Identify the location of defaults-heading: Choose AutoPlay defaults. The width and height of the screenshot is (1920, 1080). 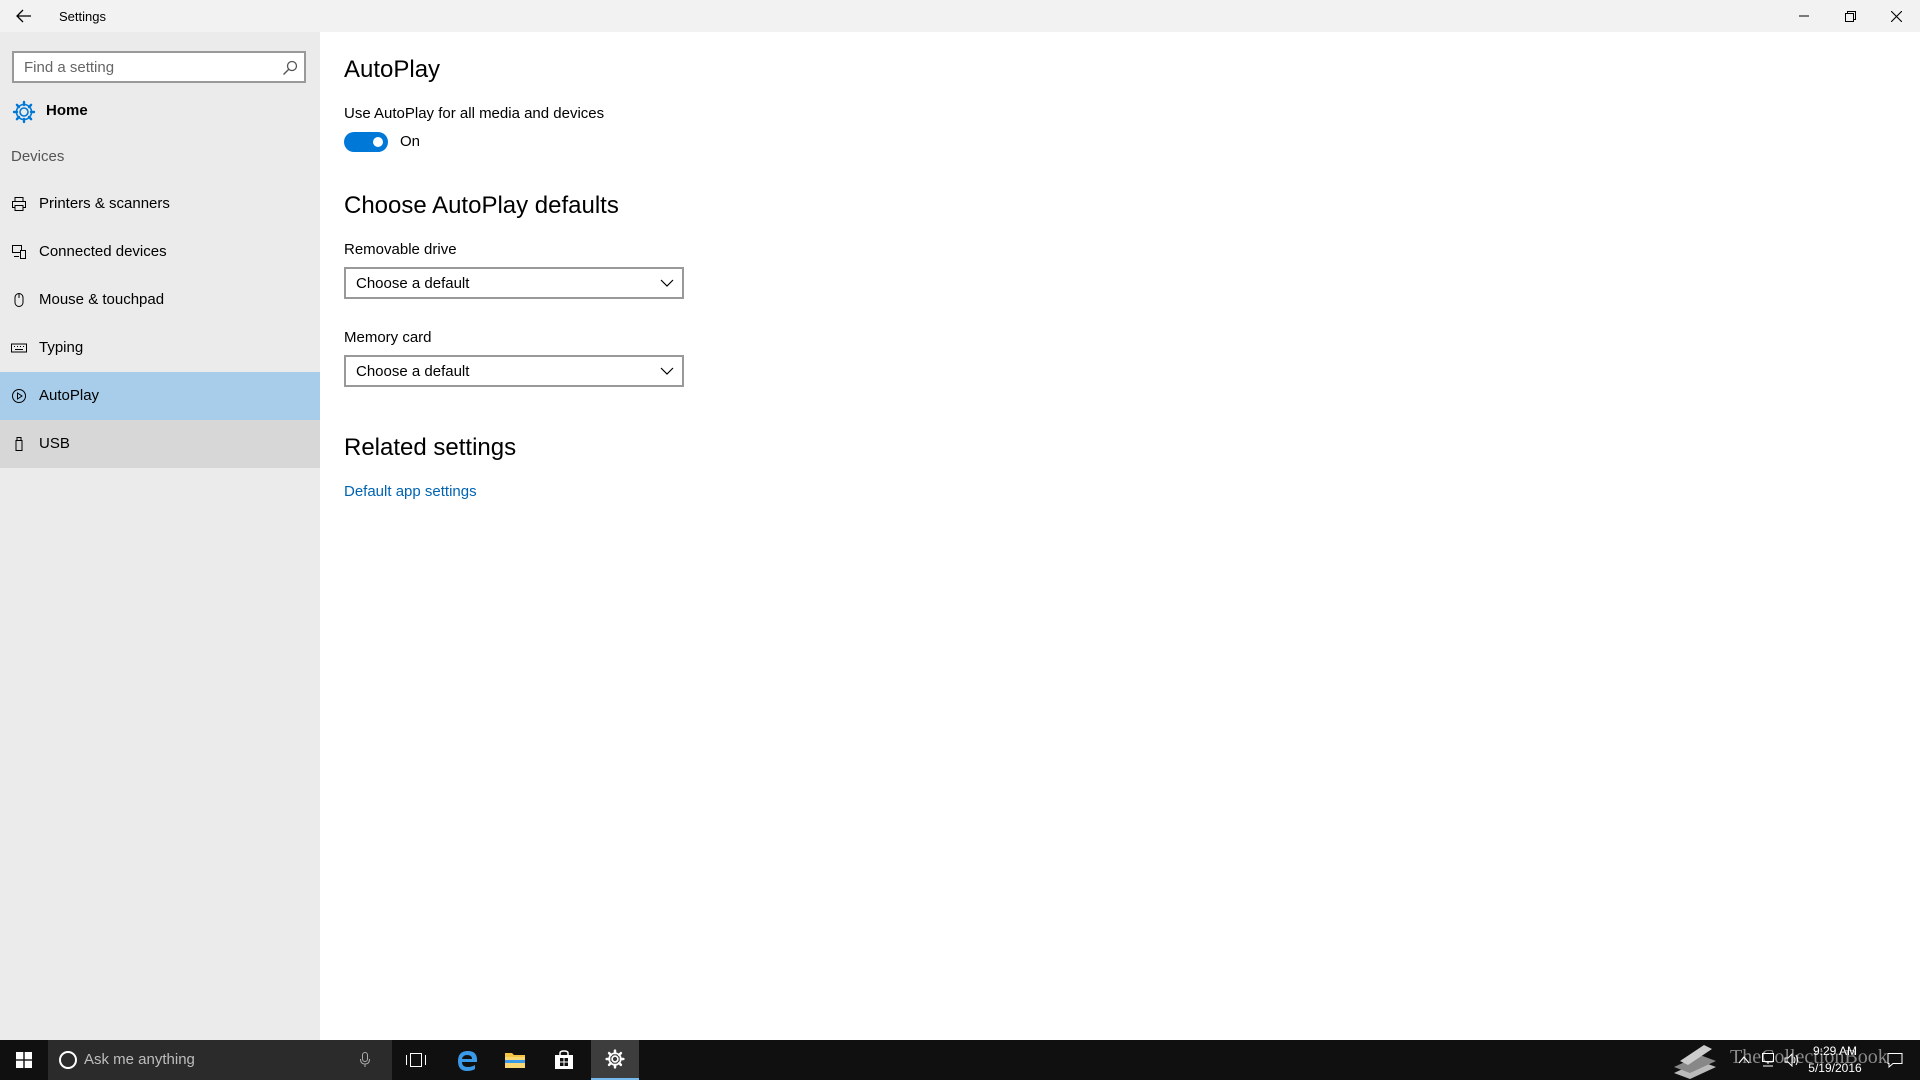
(481, 205).